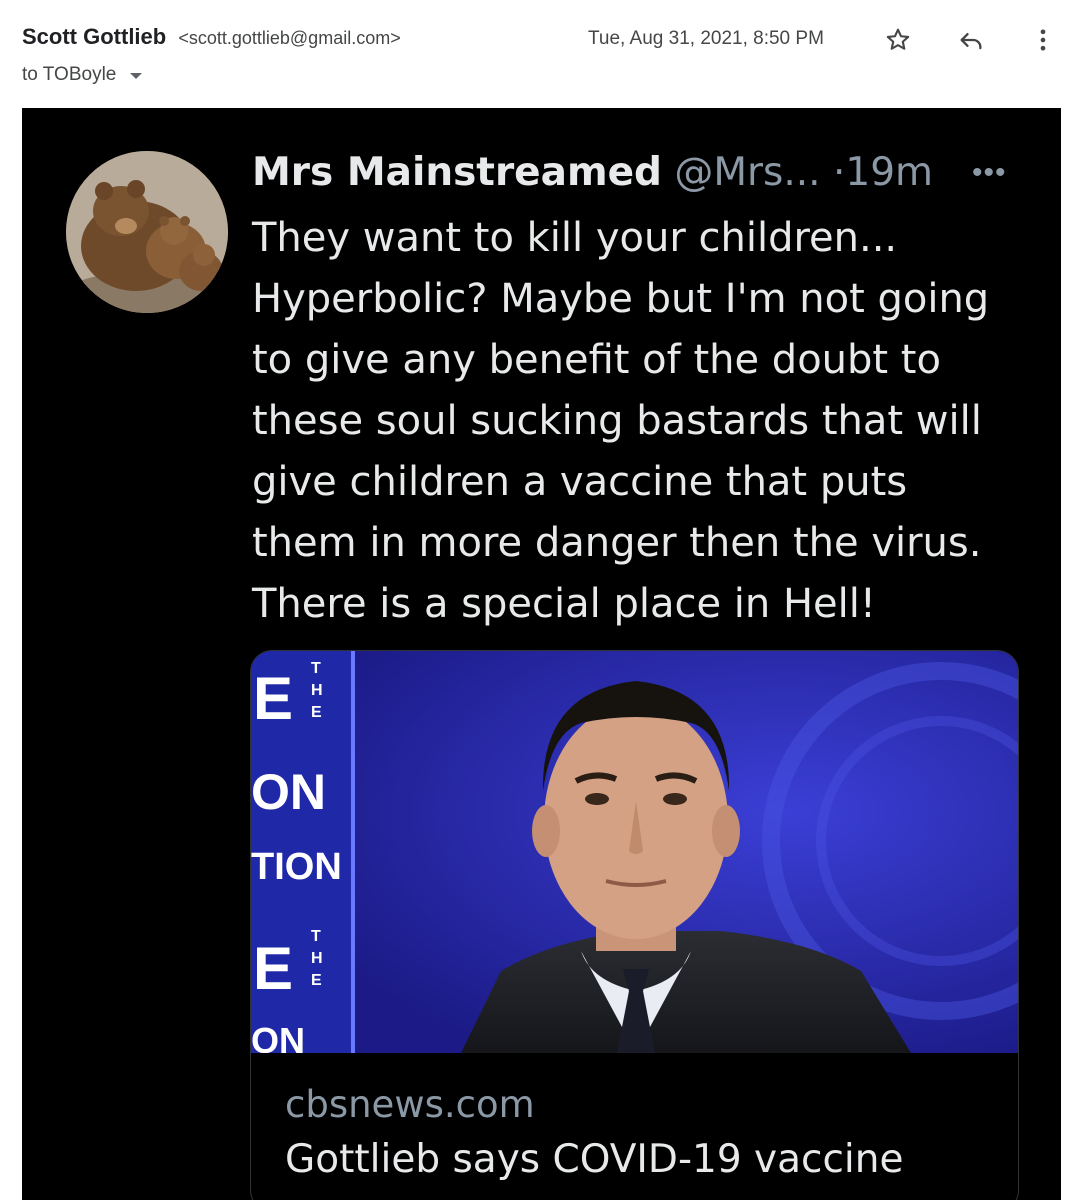  I want to click on tweet-author-line: Mrs Mainstreamed @Mrs... ·19m, so click(592, 172).